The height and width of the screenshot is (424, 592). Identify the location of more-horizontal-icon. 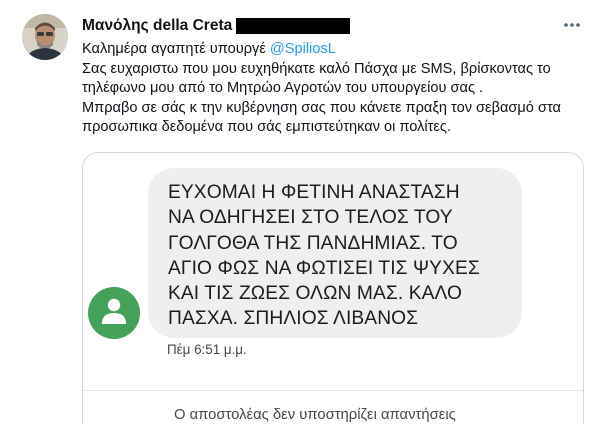
(572, 25).